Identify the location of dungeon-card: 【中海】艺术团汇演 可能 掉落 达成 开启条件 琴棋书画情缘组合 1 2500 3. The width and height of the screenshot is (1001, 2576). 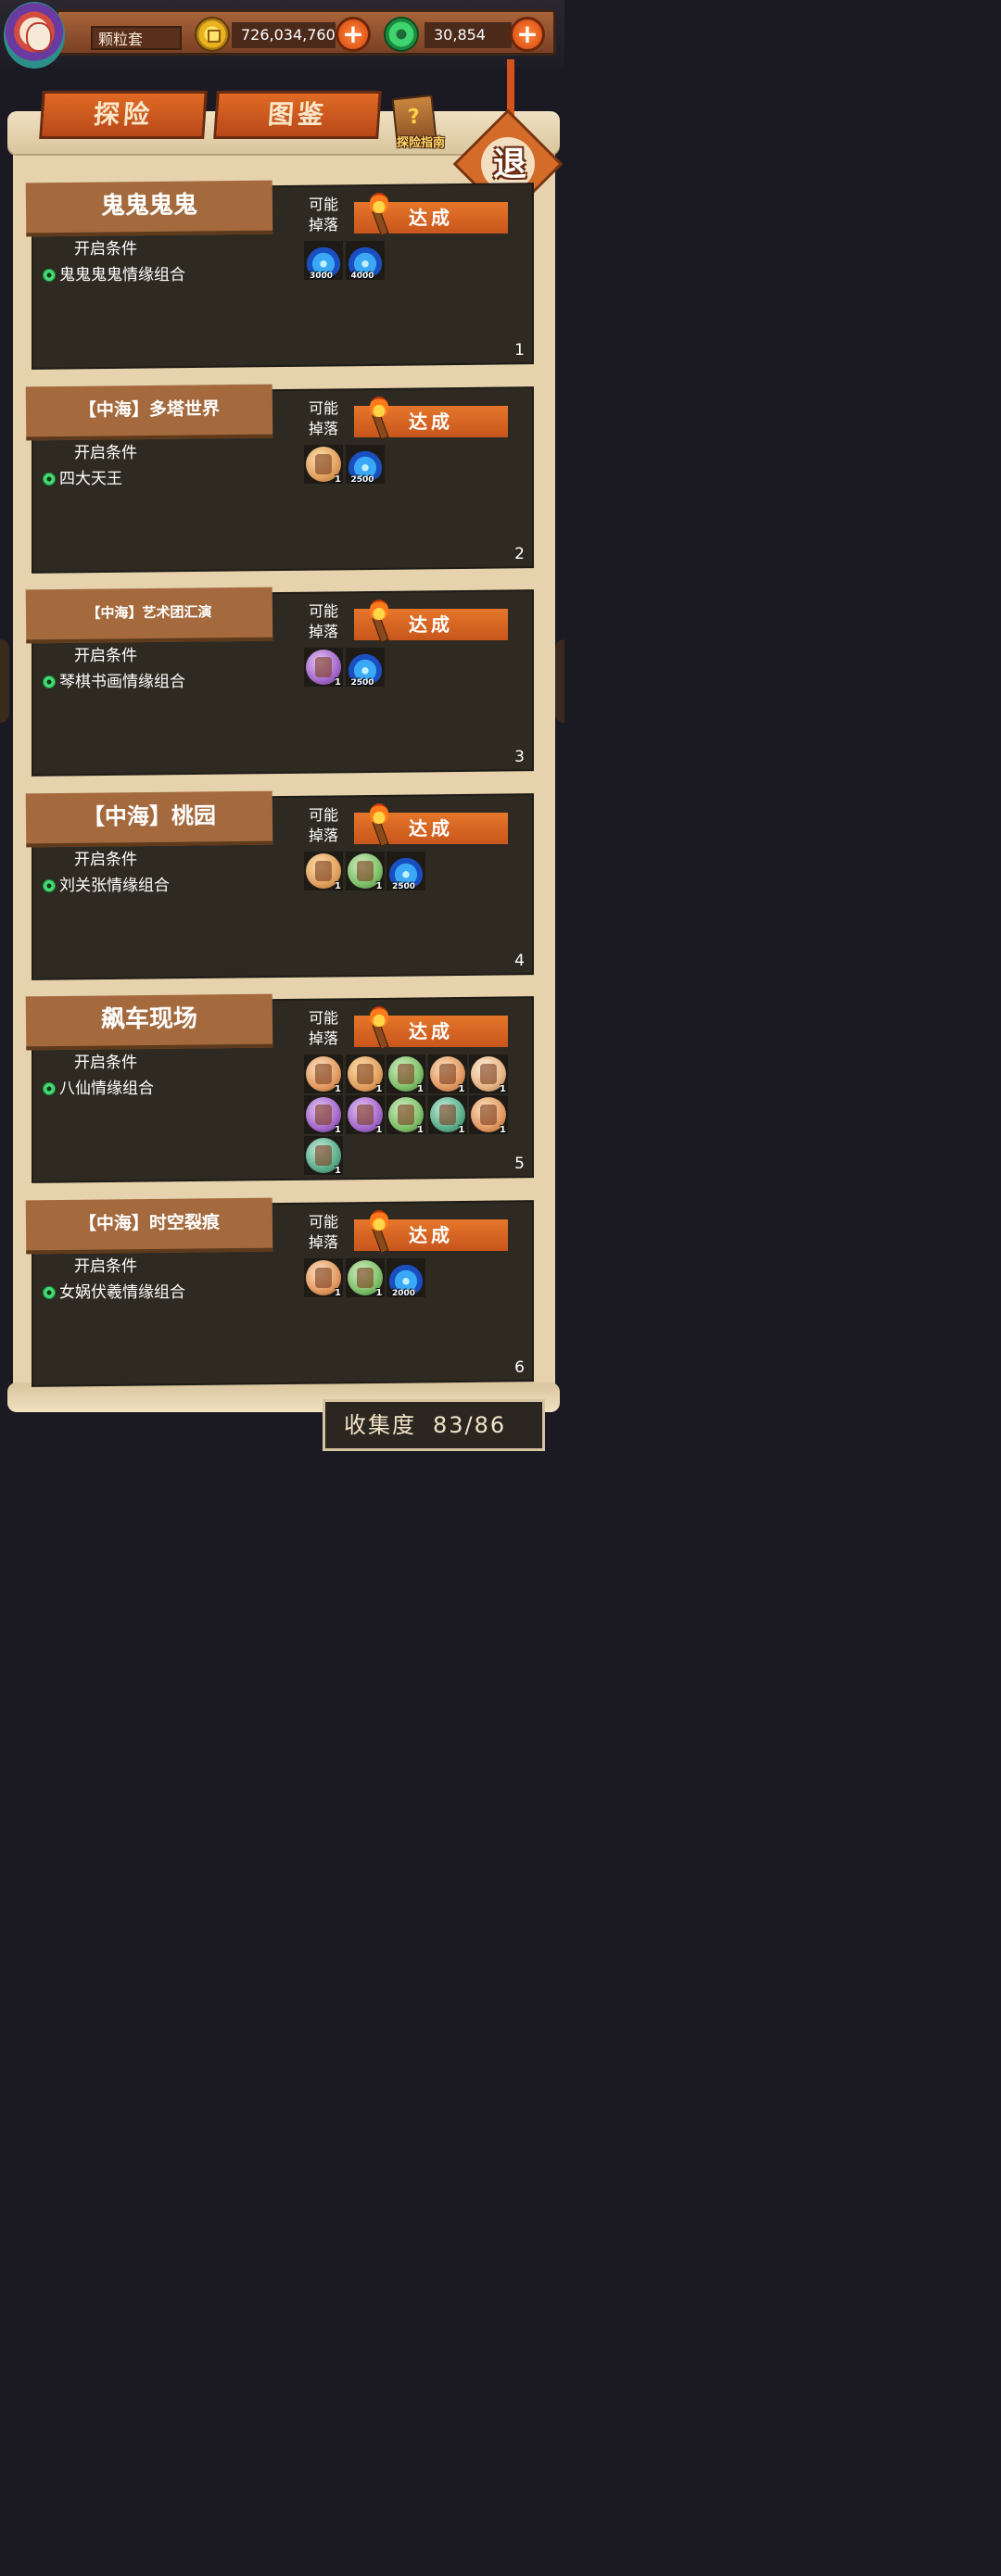
(278, 681).